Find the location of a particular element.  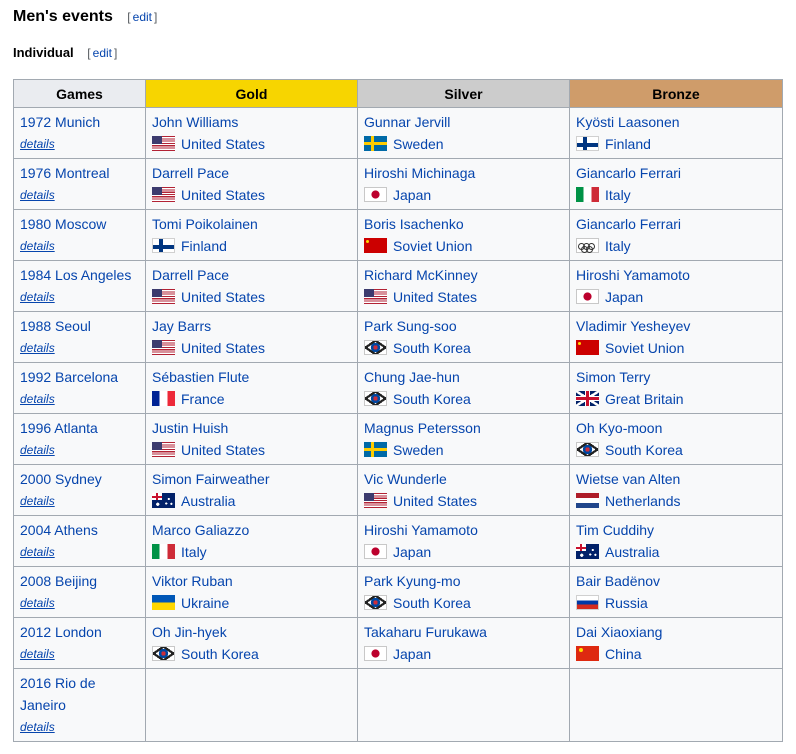

bronze-athlete-link: Wietse van Alten is located at coordinates (628, 479).